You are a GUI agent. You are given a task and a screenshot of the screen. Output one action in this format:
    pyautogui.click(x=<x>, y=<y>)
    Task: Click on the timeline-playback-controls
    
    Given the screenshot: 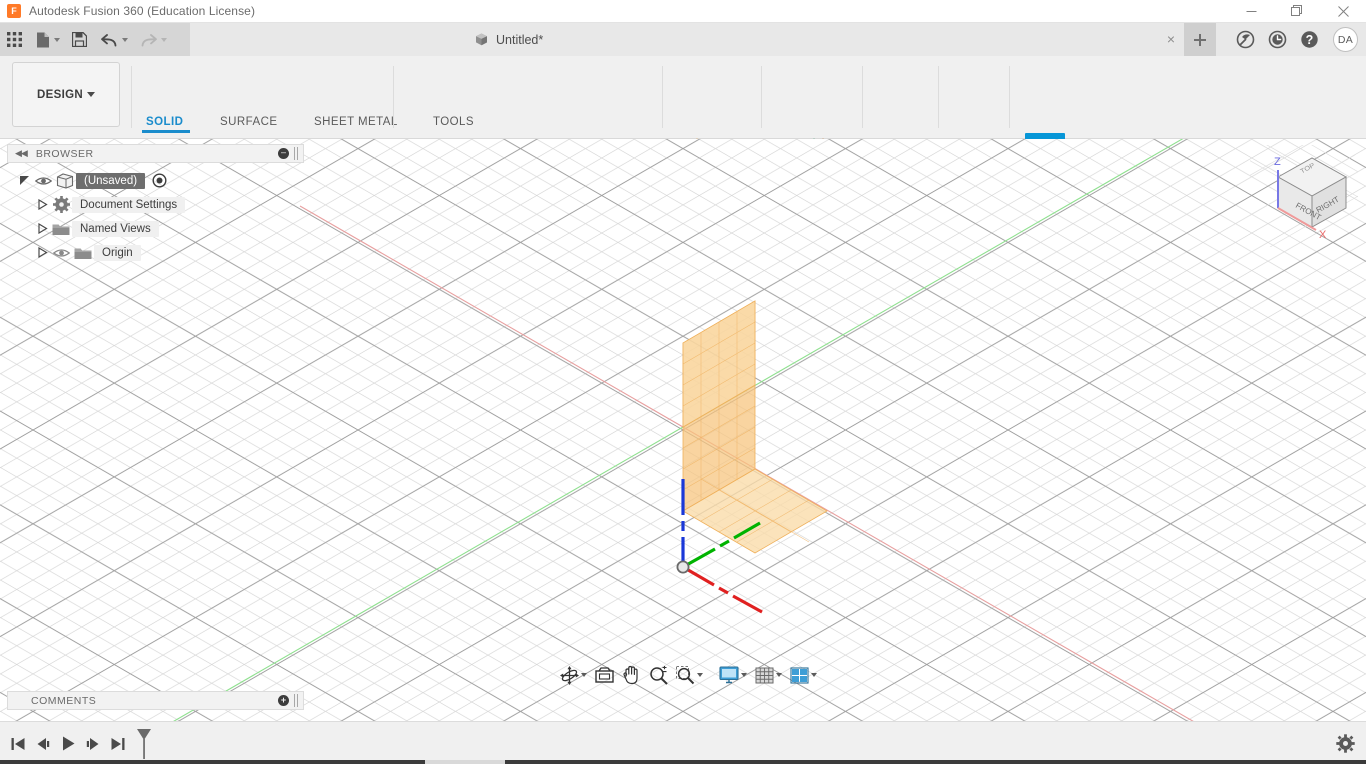 What is the action you would take?
    pyautogui.click(x=68, y=743)
    